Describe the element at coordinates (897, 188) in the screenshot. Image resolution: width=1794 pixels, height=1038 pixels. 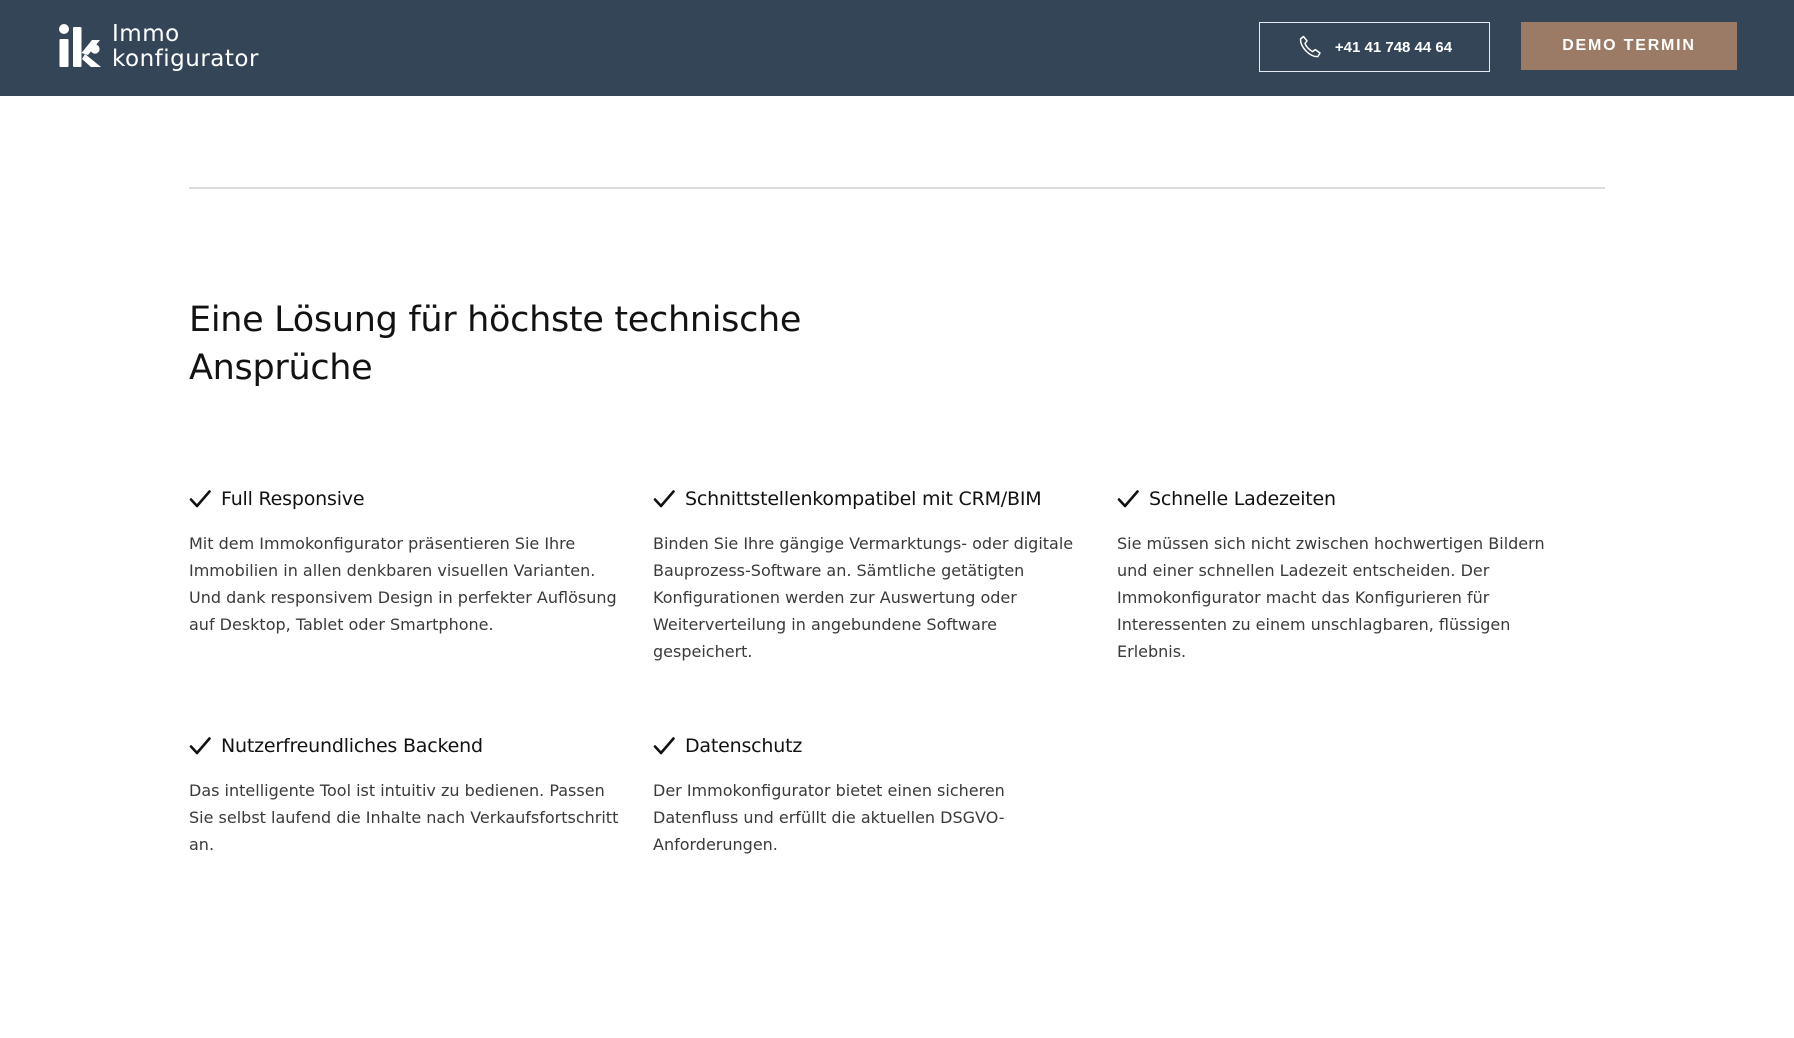
I see `section-divider` at that location.